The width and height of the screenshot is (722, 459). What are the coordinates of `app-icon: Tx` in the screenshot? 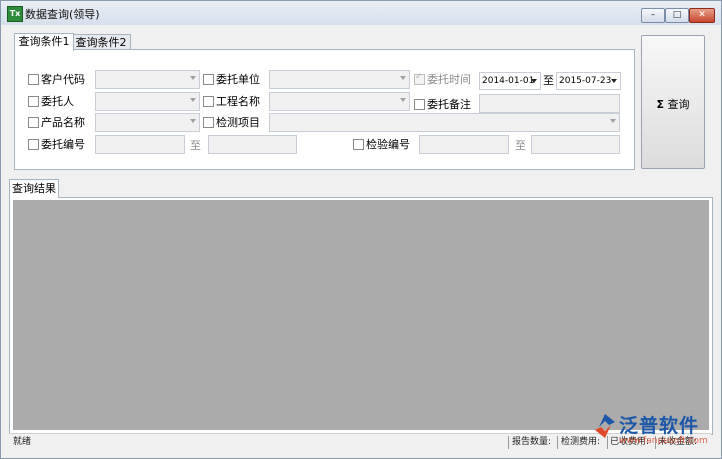 It's located at (15, 14).